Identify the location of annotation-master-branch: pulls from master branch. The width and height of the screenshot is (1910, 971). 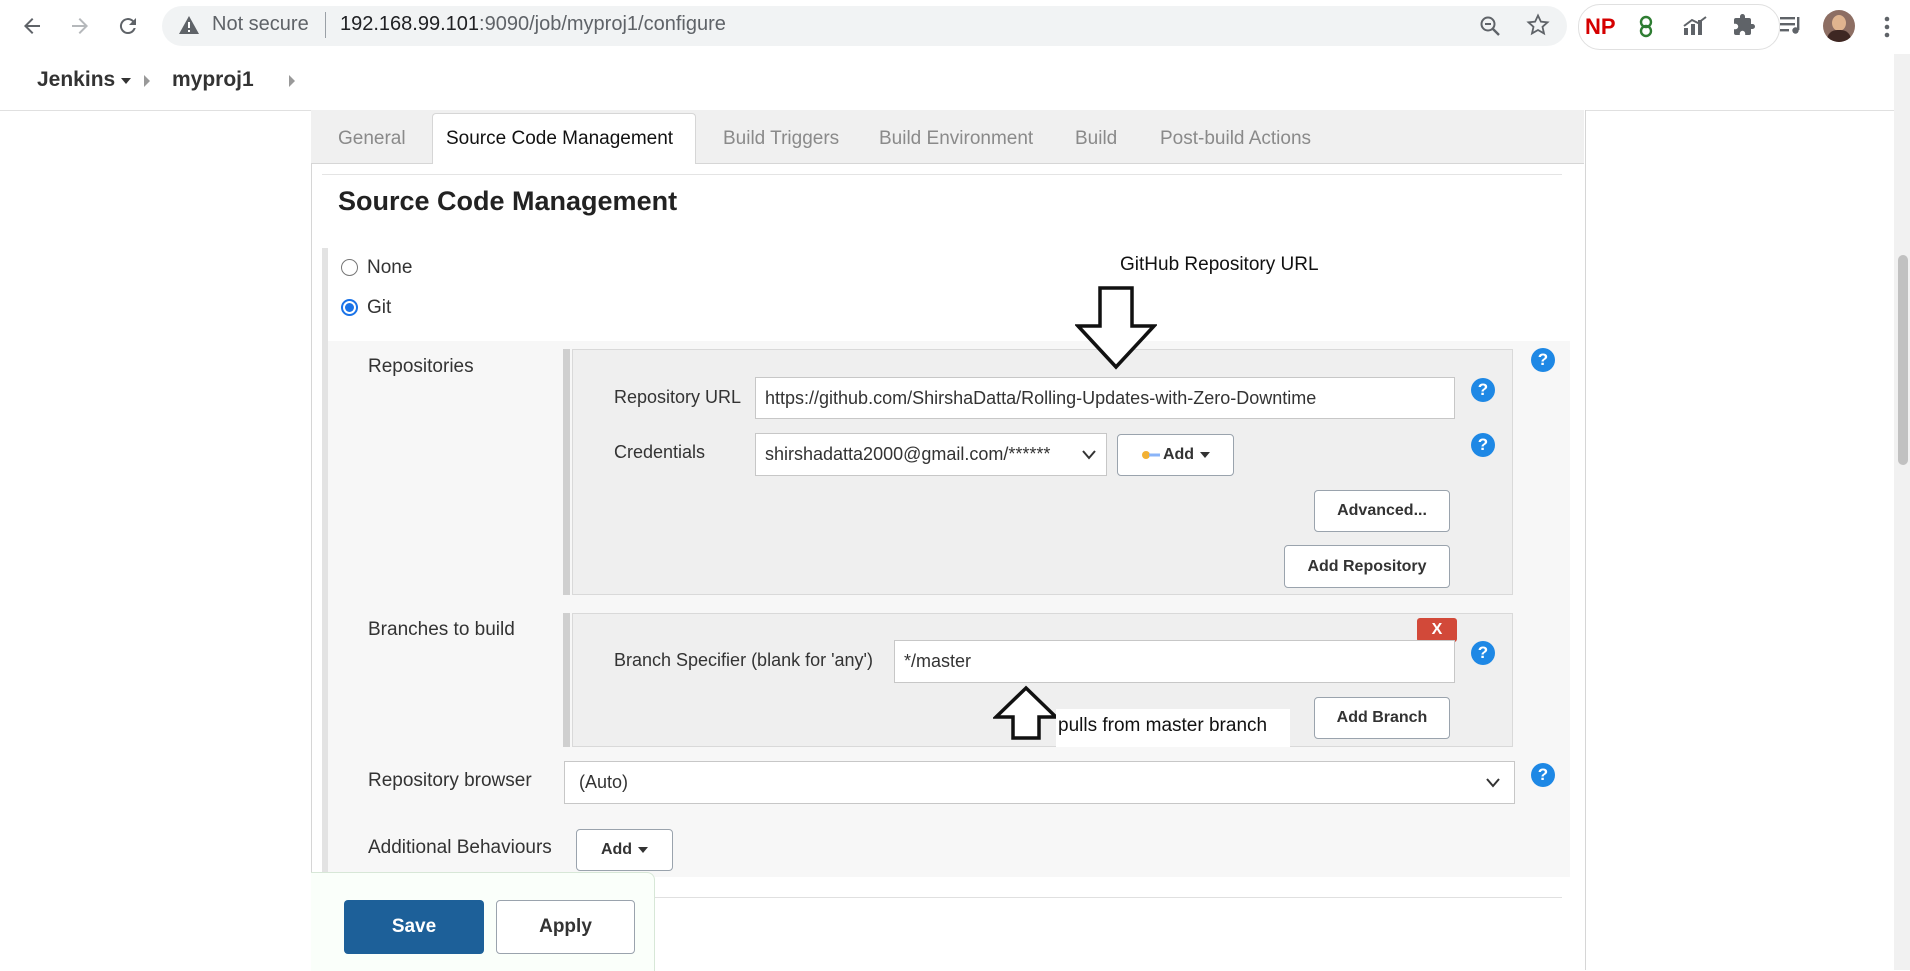
(1173, 728).